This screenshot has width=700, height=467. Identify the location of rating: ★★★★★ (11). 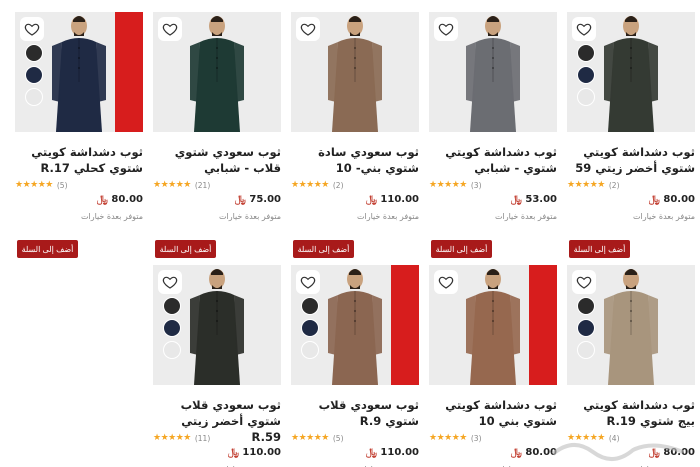
(217, 438).